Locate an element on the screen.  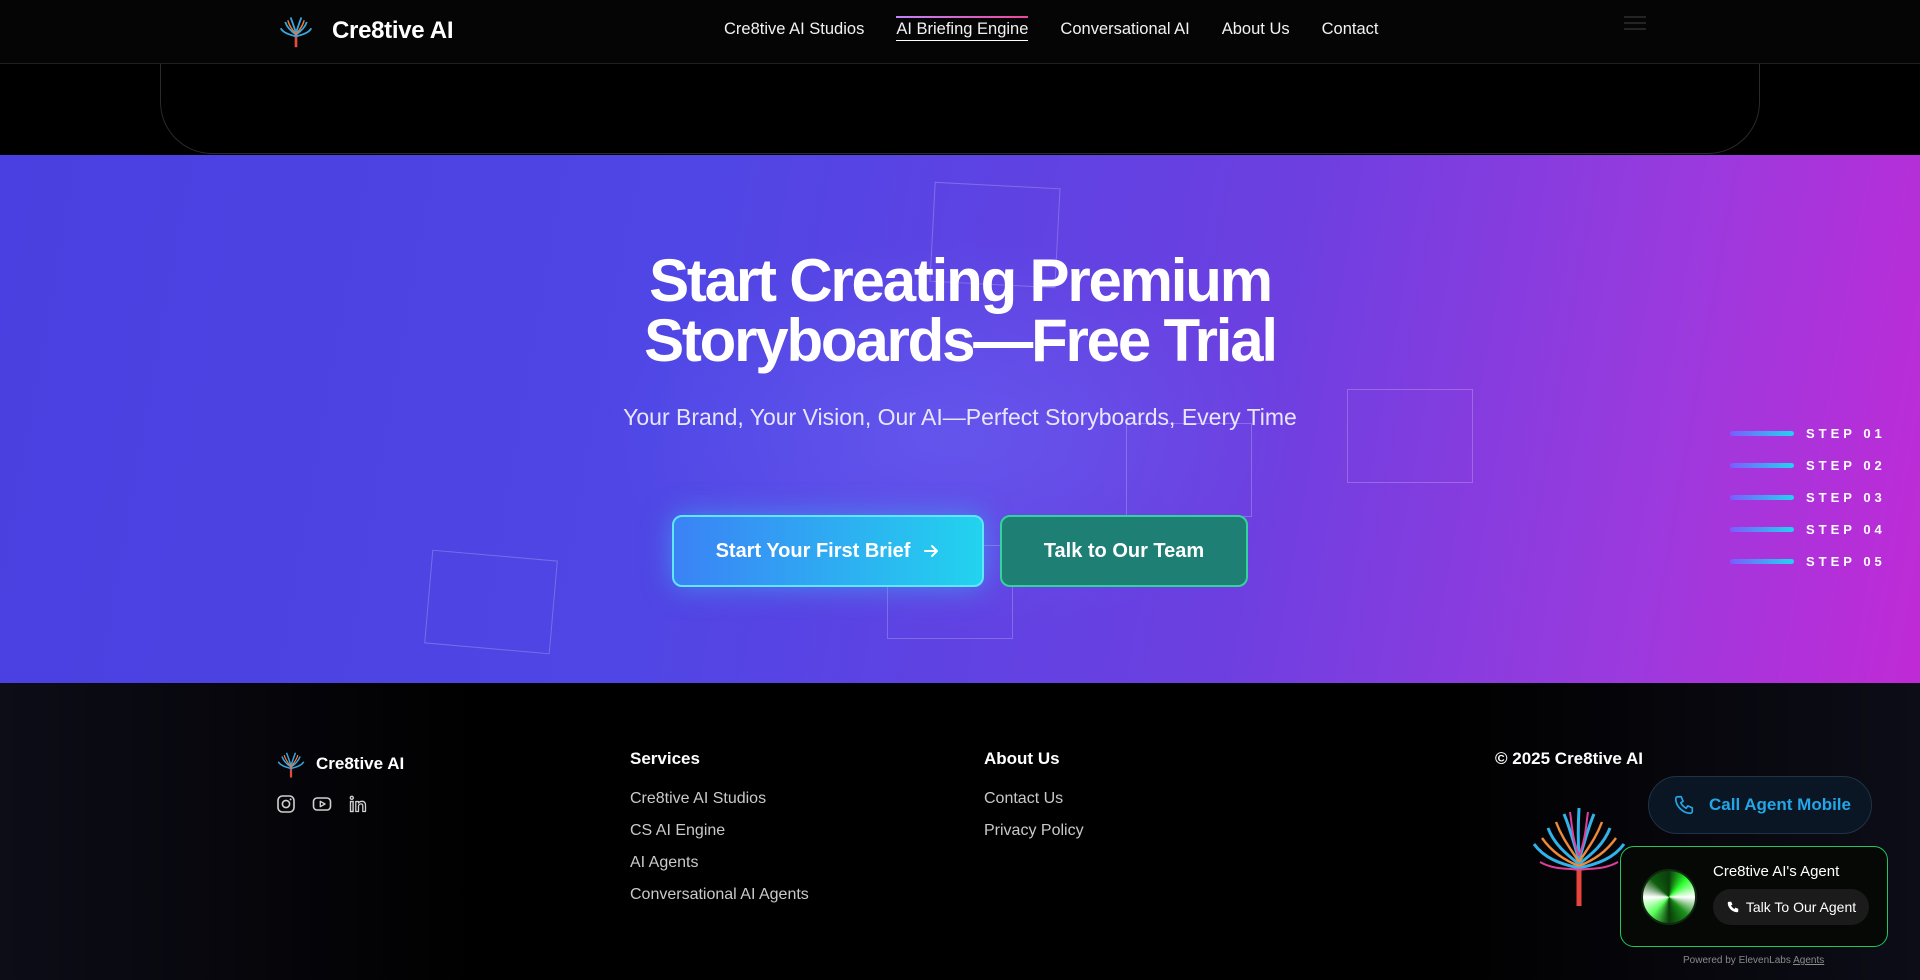
powered-by-text: Powered by ElevenLabs Agents is located at coordinates (1753, 960).